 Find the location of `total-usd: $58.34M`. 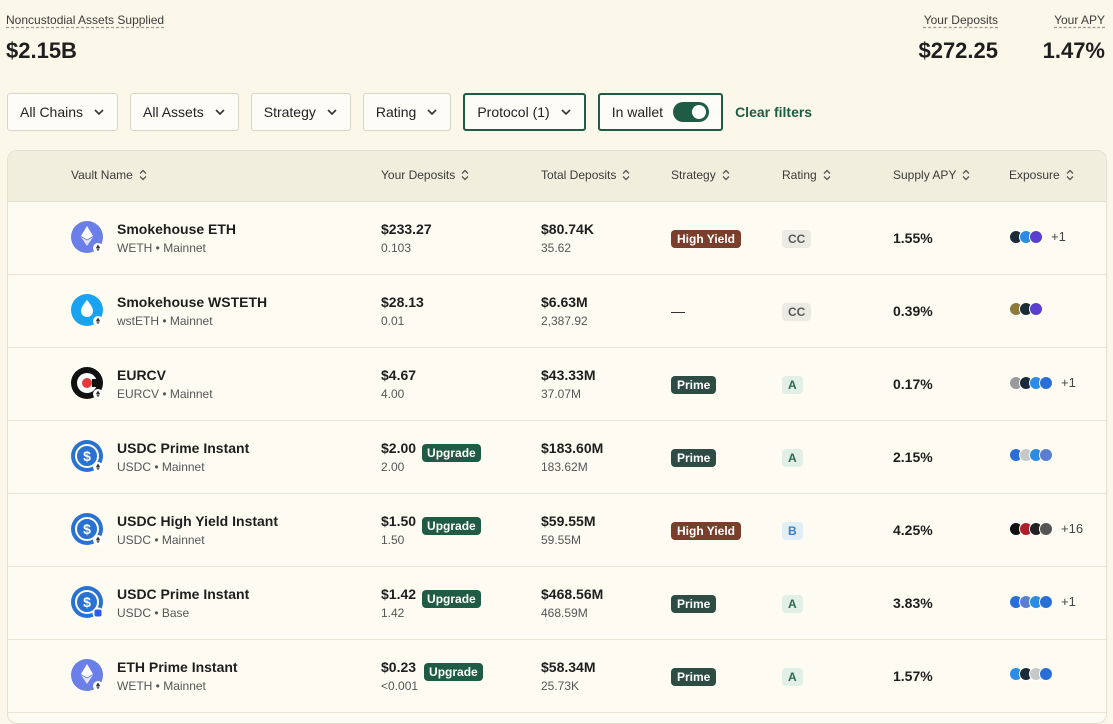

total-usd: $58.34M is located at coordinates (568, 667).